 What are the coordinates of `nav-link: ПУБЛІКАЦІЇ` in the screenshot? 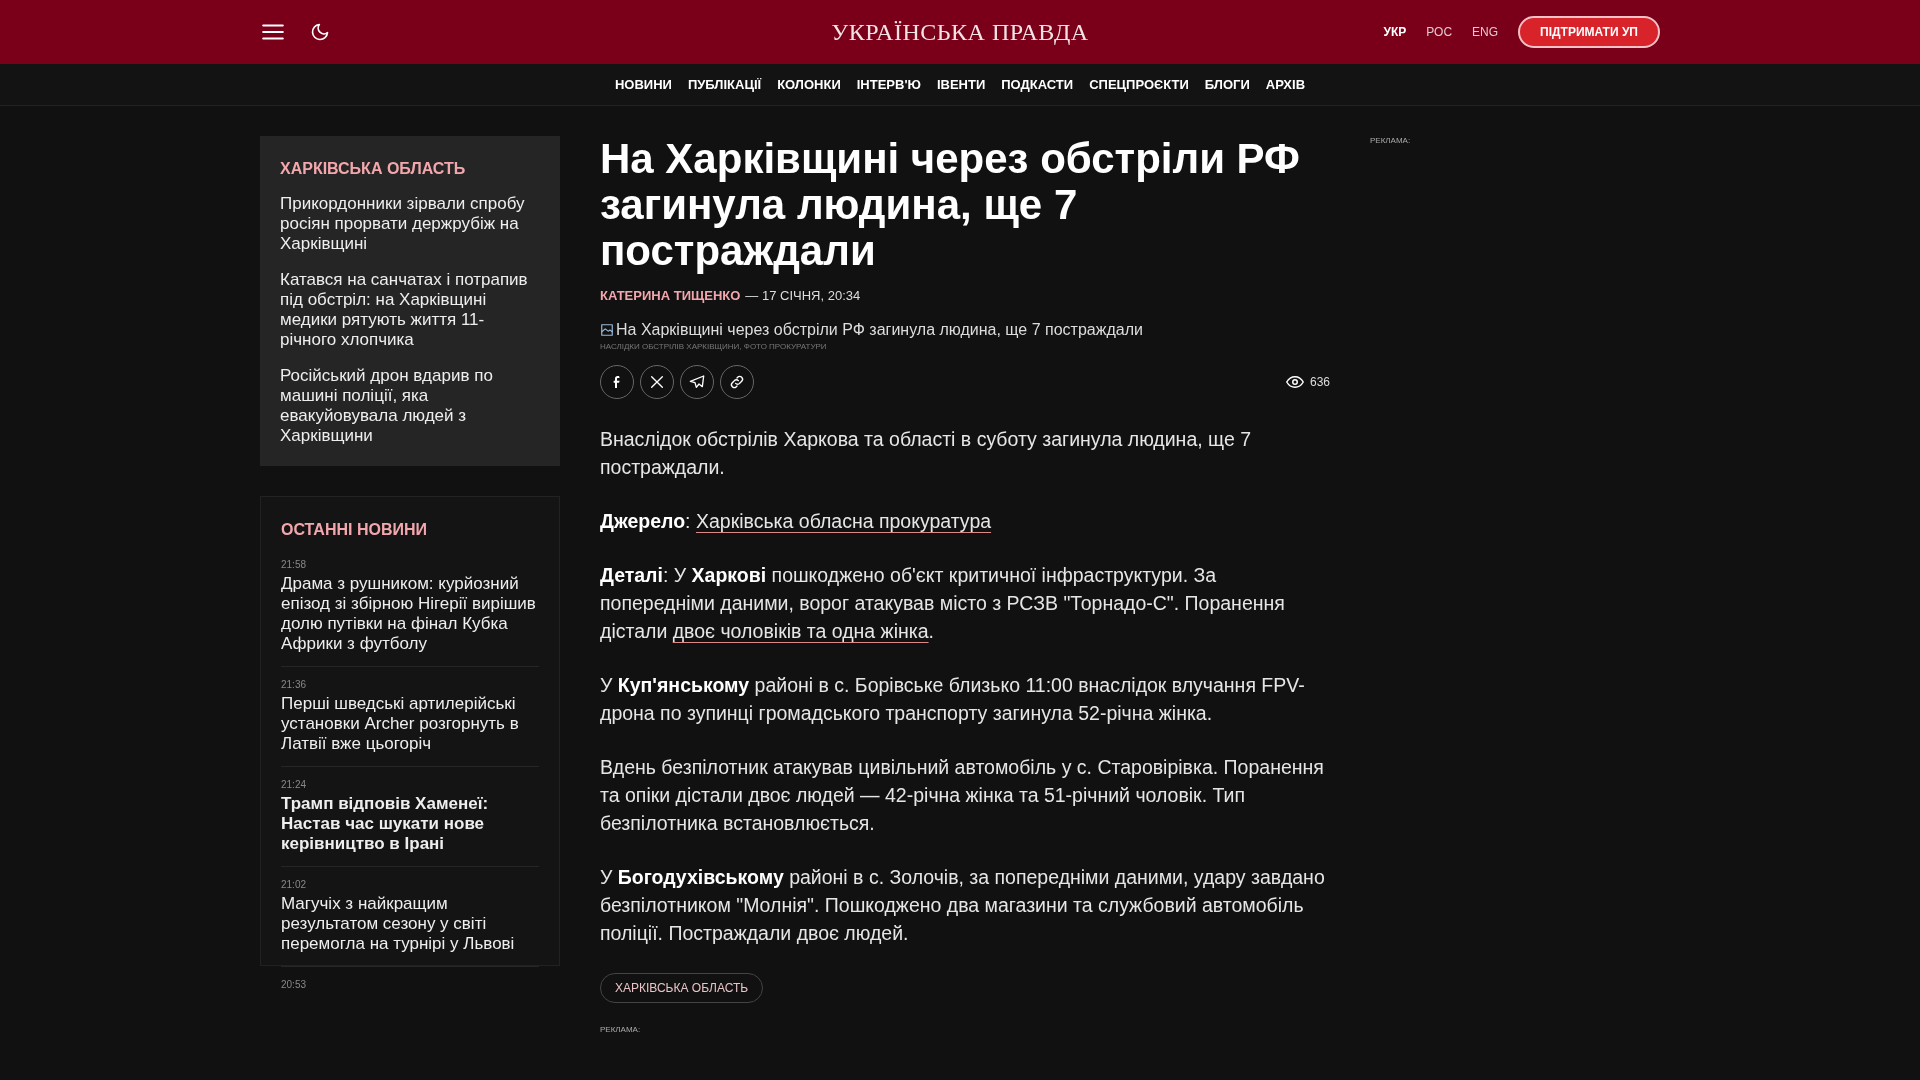 It's located at (724, 84).